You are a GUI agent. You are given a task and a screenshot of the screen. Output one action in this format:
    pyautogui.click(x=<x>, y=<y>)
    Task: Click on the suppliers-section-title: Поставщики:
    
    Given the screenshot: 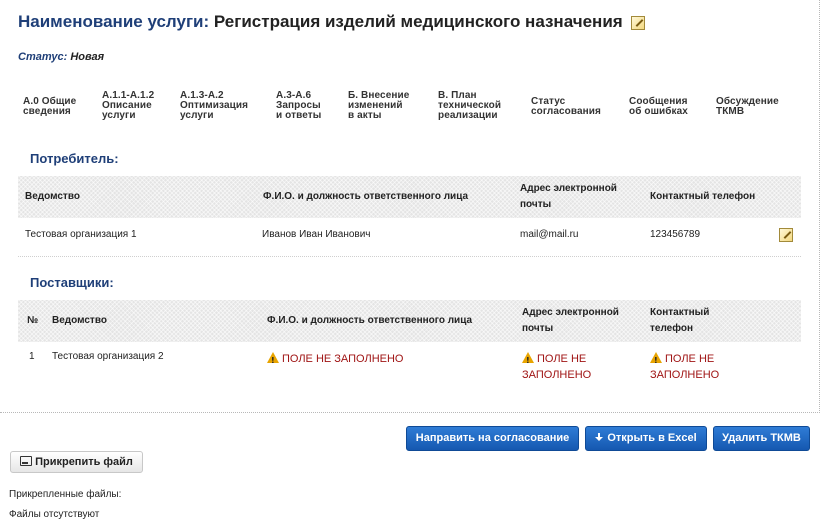 What is the action you would take?
    pyautogui.click(x=72, y=282)
    